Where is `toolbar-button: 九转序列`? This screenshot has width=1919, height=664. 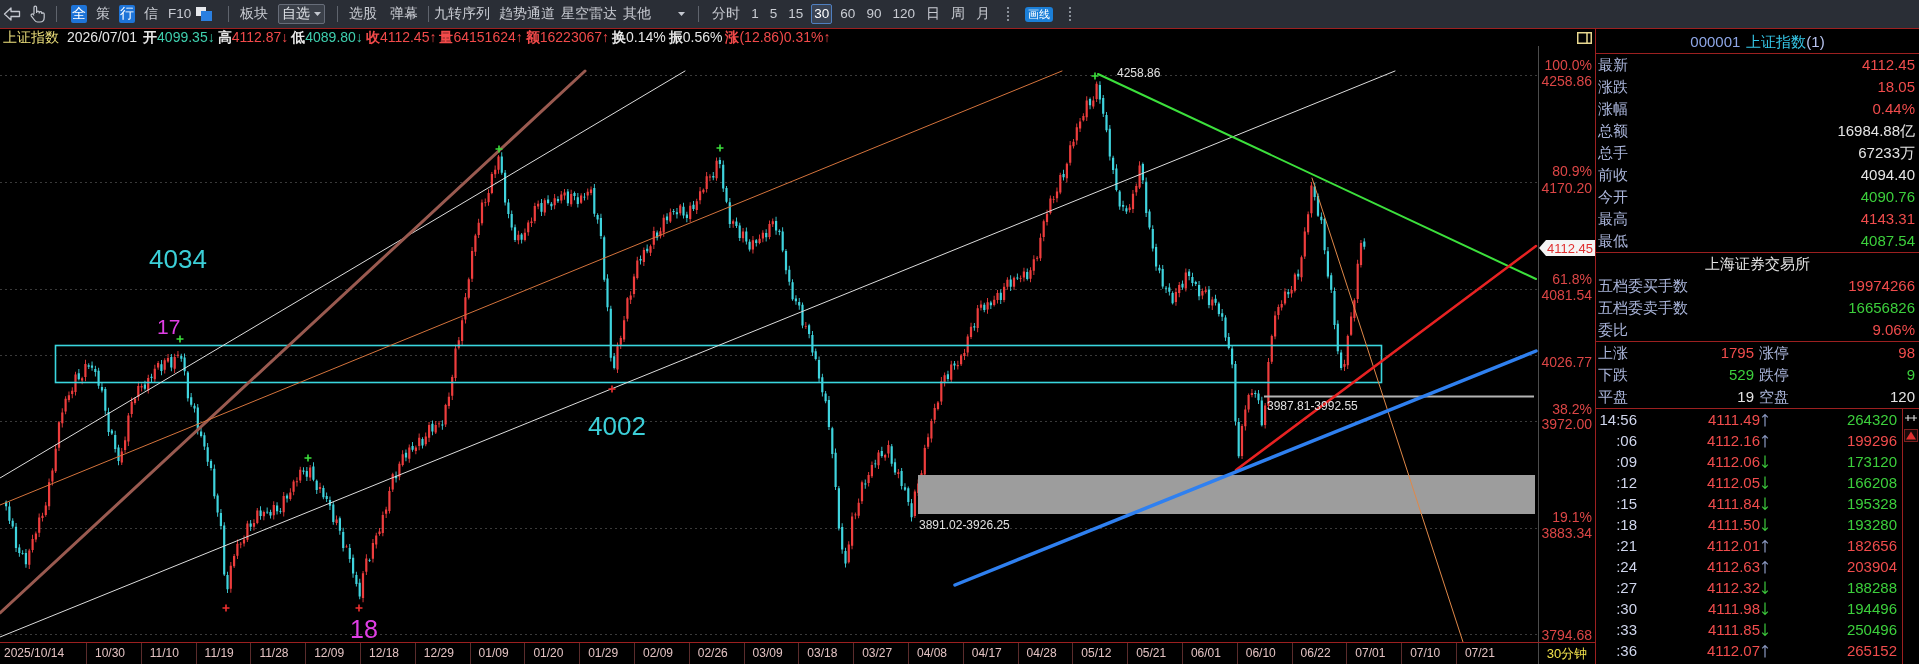
toolbar-button: 九转序列 is located at coordinates (462, 14).